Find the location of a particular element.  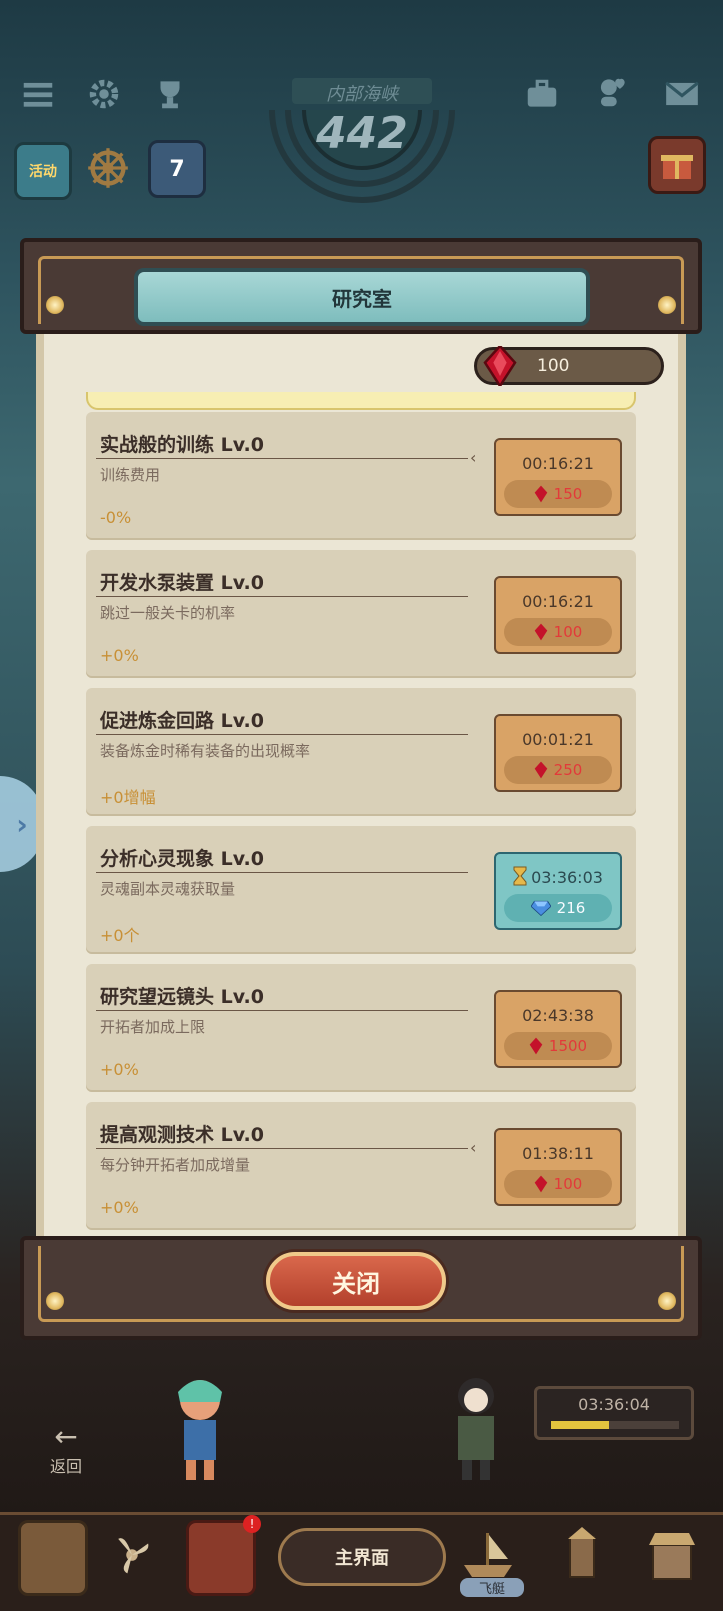

back-button: ← 返回 is located at coordinates (66, 1448).